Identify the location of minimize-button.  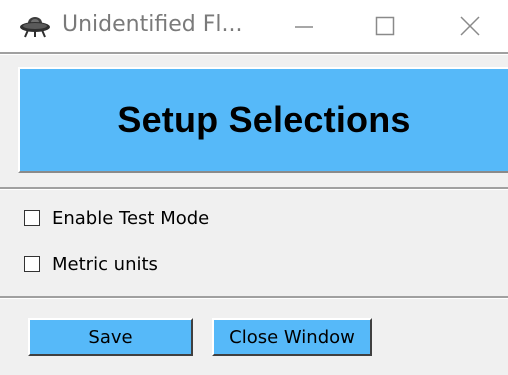
(304, 26).